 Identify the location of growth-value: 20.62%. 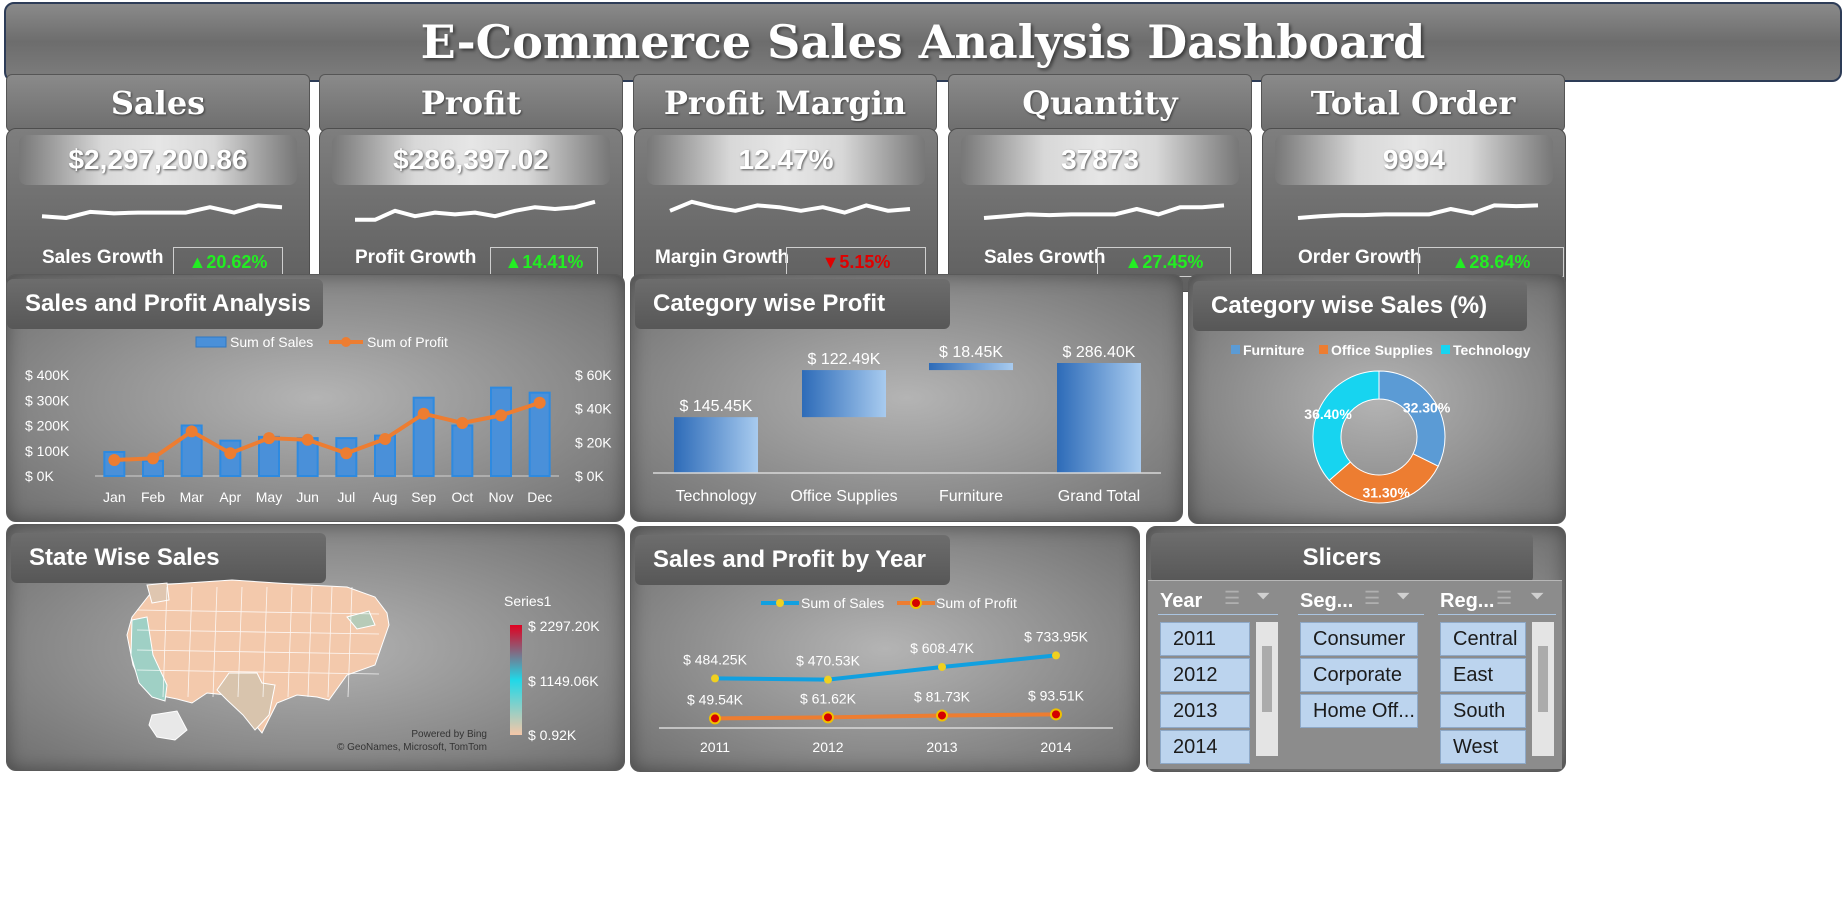
(237, 261).